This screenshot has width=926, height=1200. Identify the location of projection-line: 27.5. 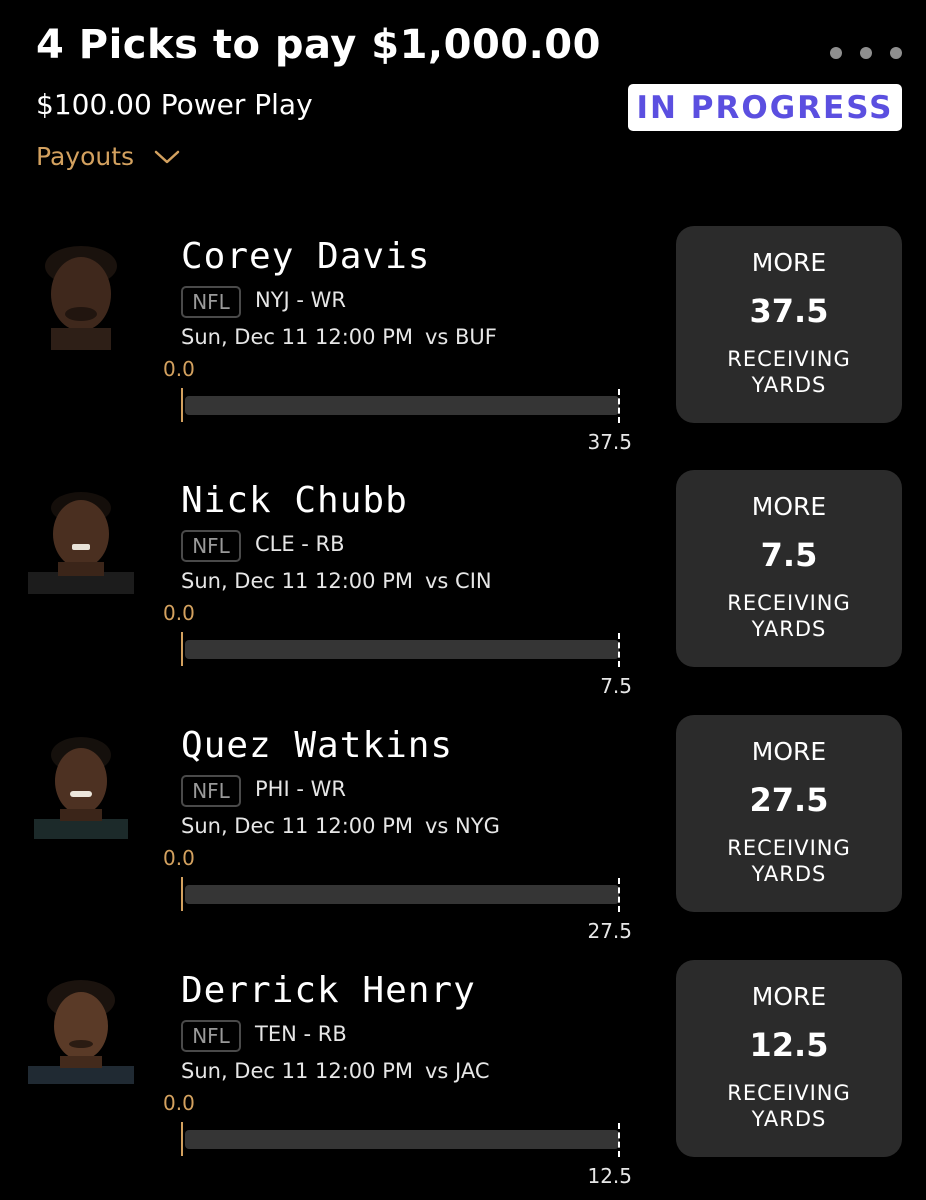
(789, 800).